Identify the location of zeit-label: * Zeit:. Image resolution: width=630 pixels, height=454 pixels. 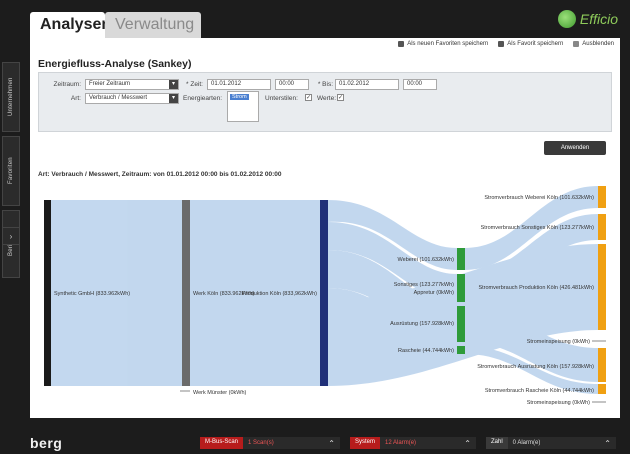
(194, 84).